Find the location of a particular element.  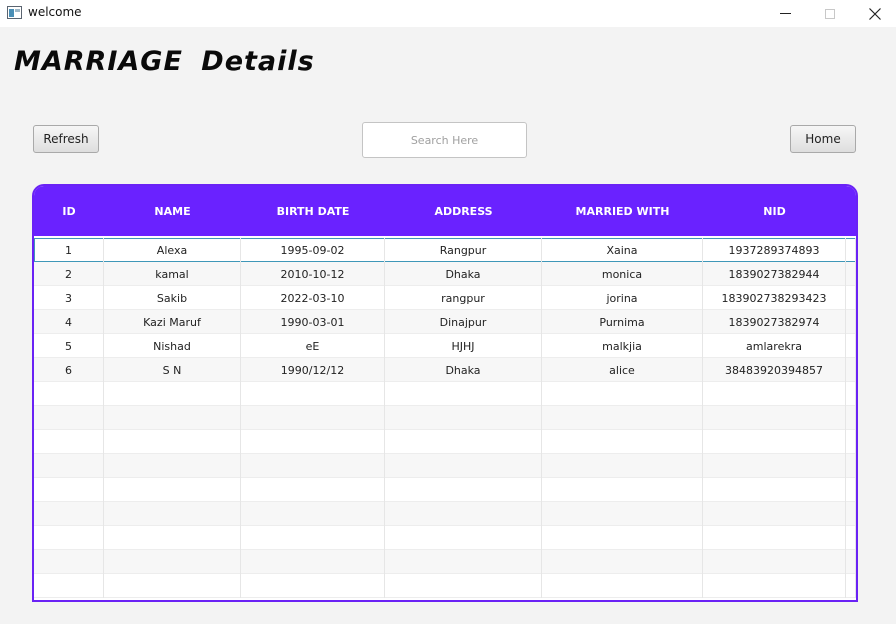

minimize-button is located at coordinates (785, 13).